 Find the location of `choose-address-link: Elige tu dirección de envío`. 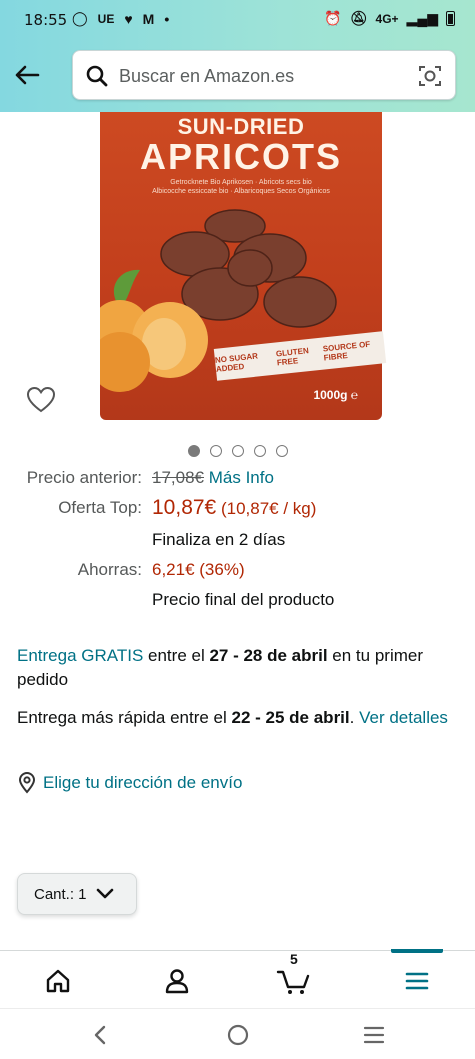

choose-address-link: Elige tu dirección de envío is located at coordinates (129, 783).